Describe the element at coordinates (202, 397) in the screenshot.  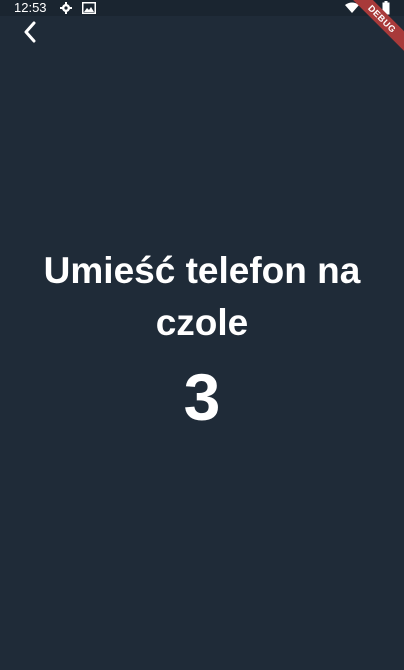
I see `countdown-number: 3` at that location.